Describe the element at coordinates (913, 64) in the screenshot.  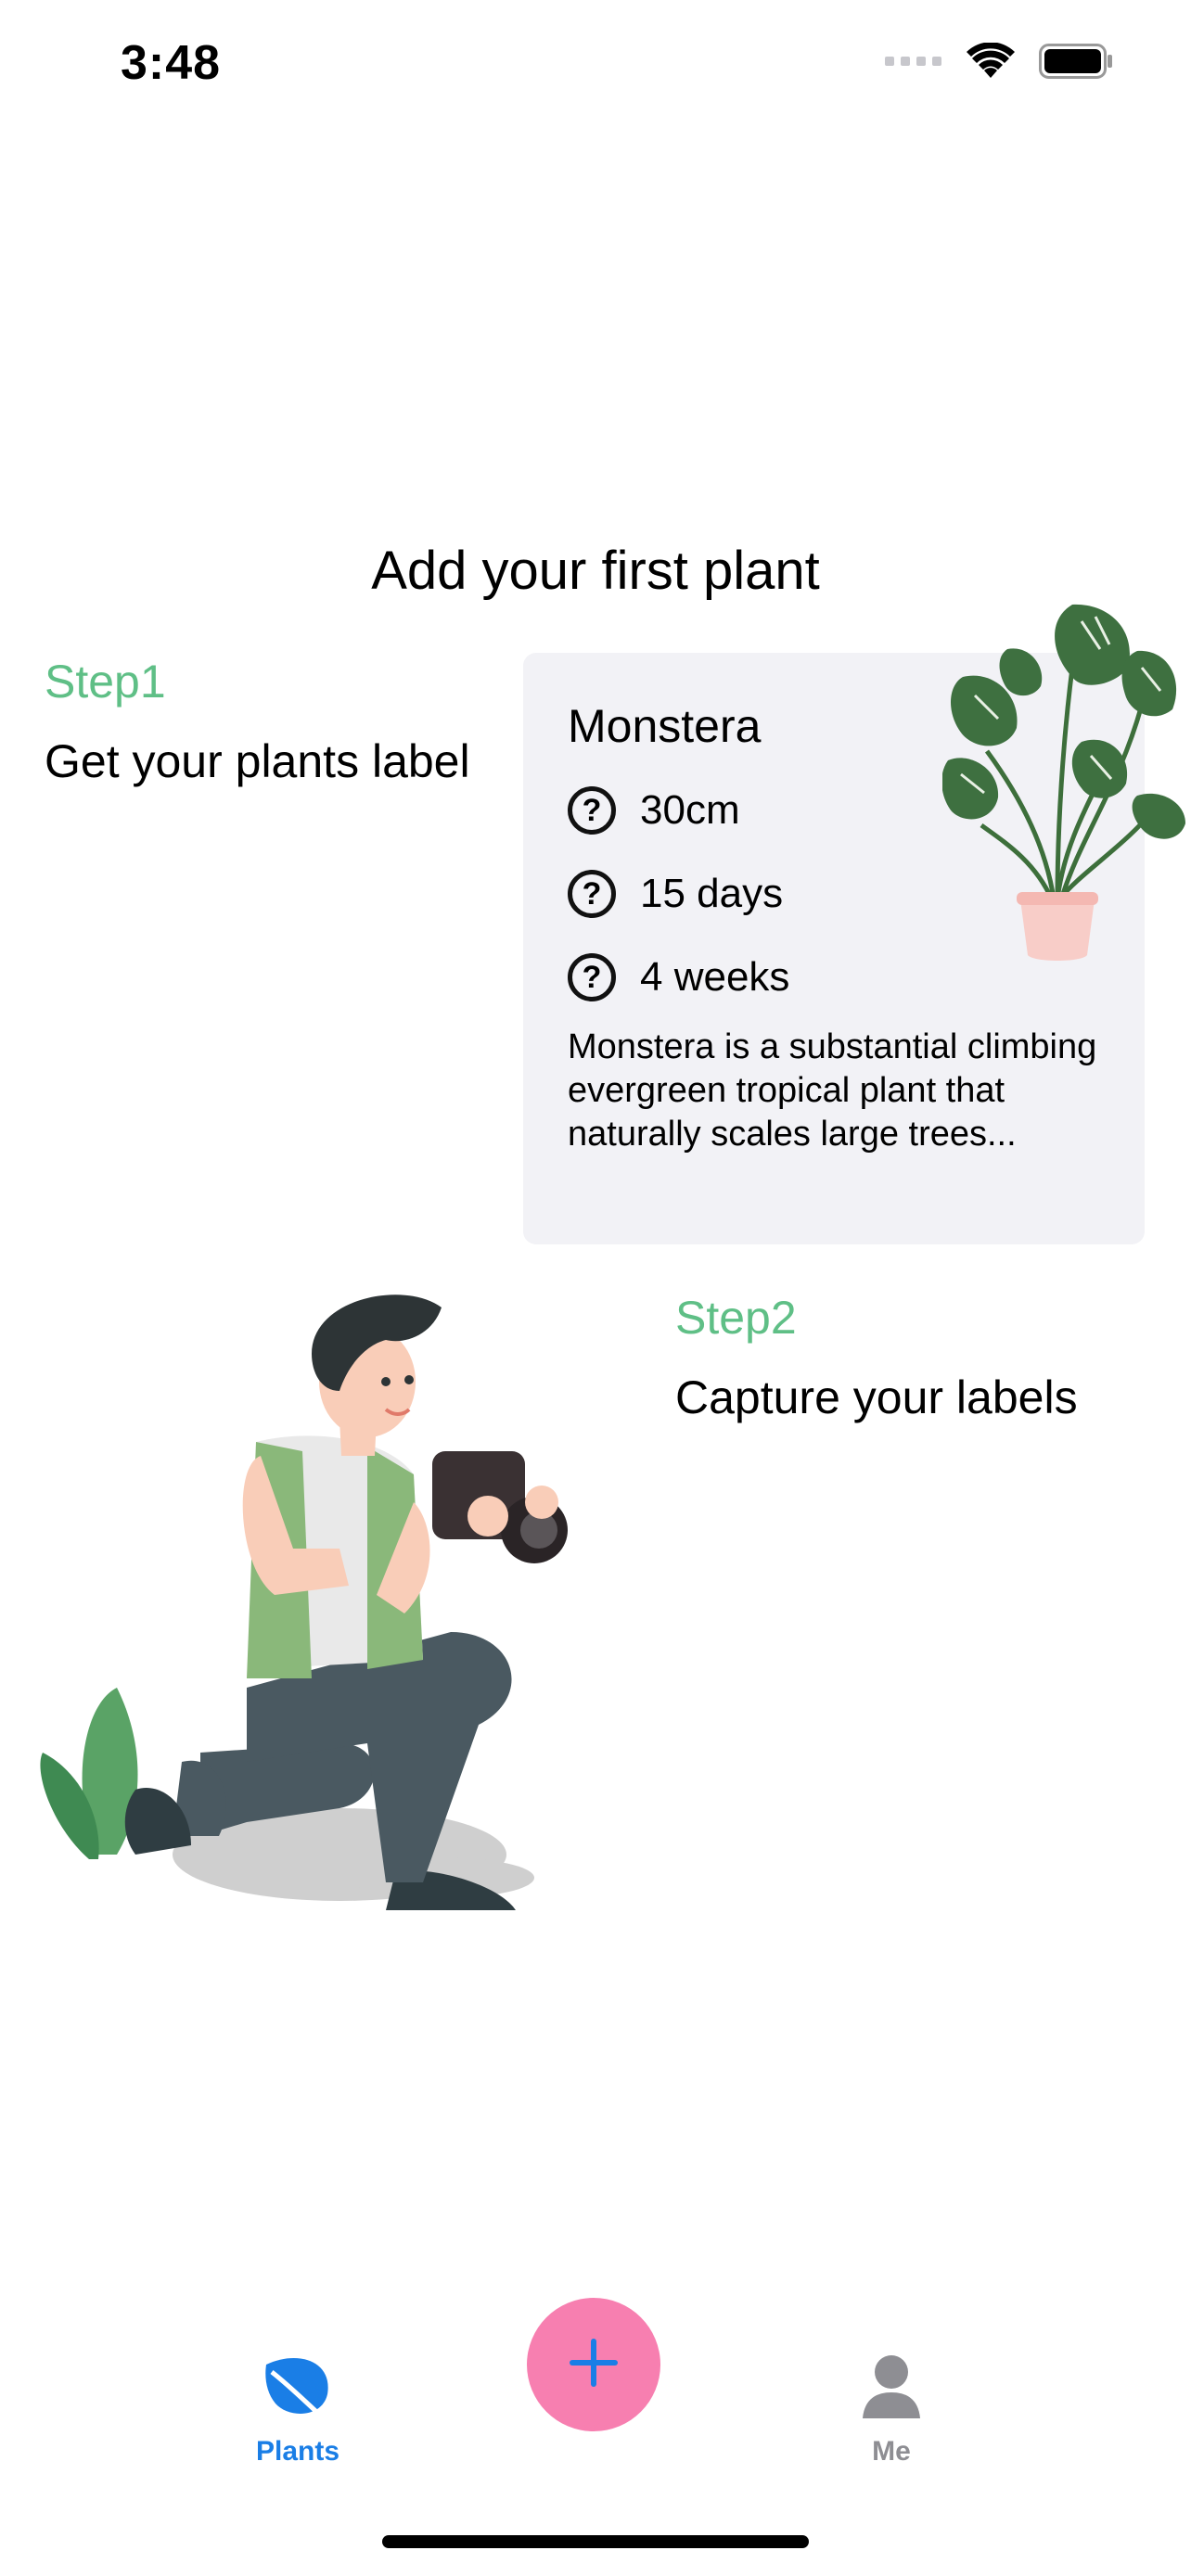
I see `signal-icon` at that location.